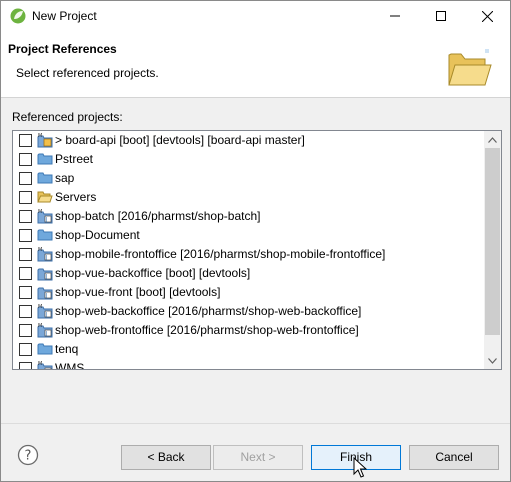 Image resolution: width=511 pixels, height=482 pixels. What do you see at coordinates (67, 117) in the screenshot?
I see `referenced-projects-label: Referenced projects:` at bounding box center [67, 117].